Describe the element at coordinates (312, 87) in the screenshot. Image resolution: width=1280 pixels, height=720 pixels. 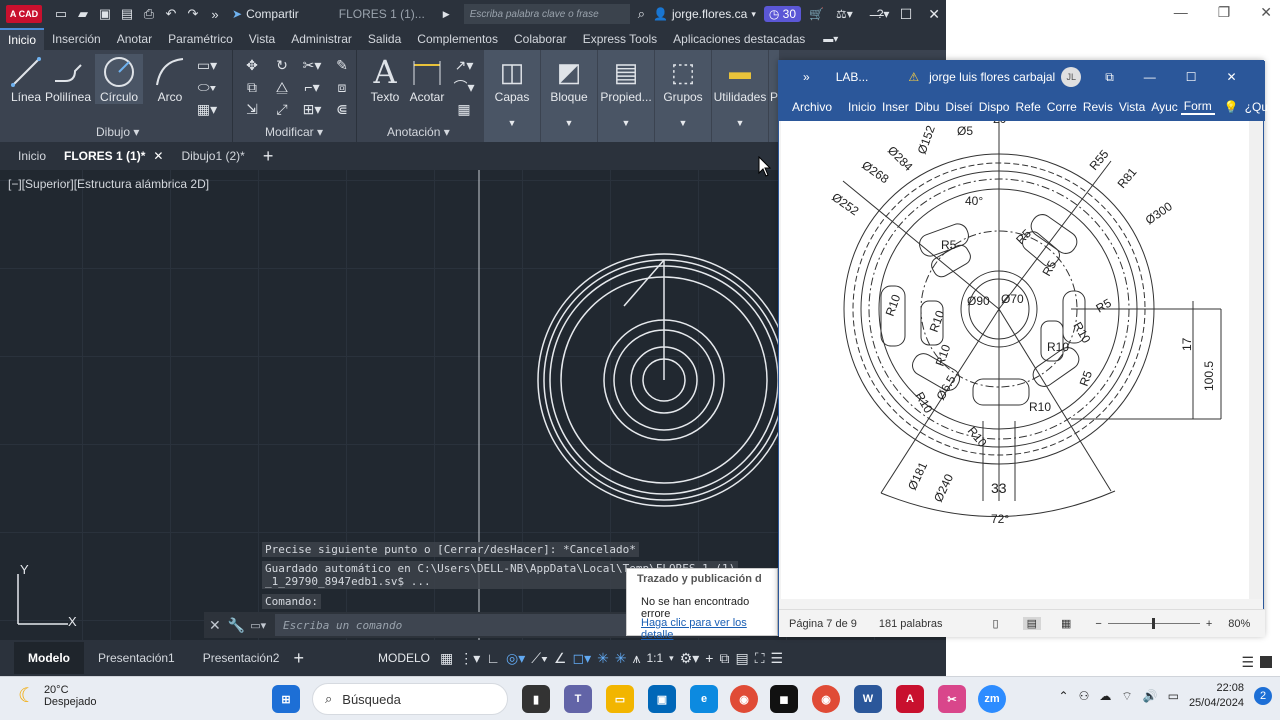
I see `fillet-icon: ⌐▾` at that location.